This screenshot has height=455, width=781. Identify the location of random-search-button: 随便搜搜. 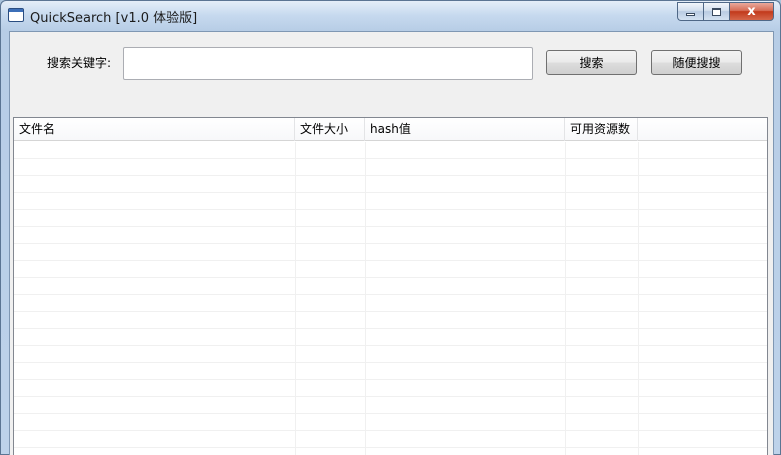
(696, 62).